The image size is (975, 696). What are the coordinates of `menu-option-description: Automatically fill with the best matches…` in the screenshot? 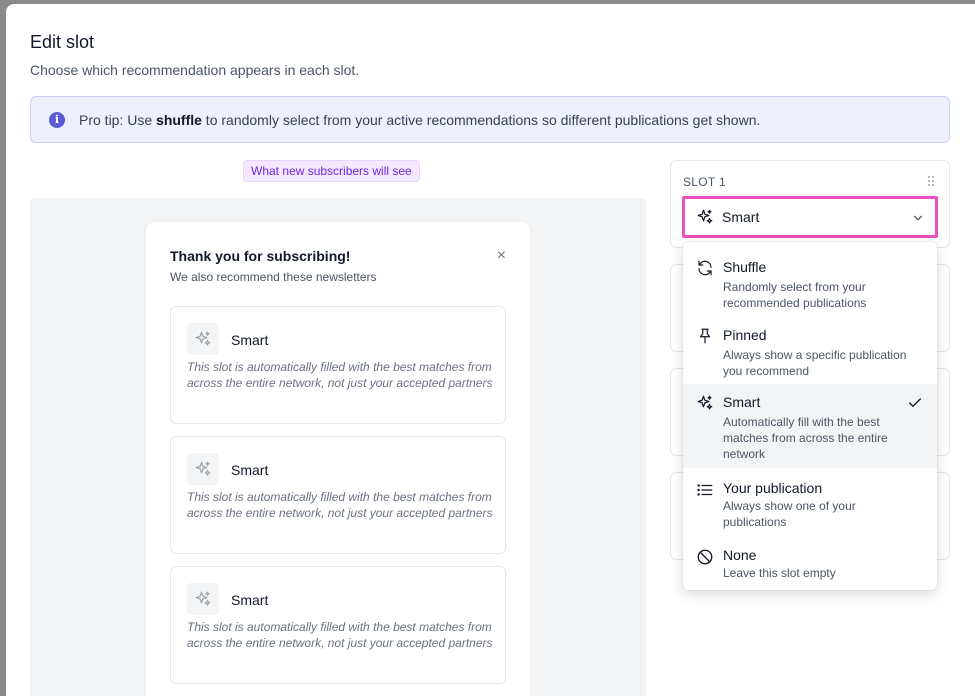 It's located at (805, 438).